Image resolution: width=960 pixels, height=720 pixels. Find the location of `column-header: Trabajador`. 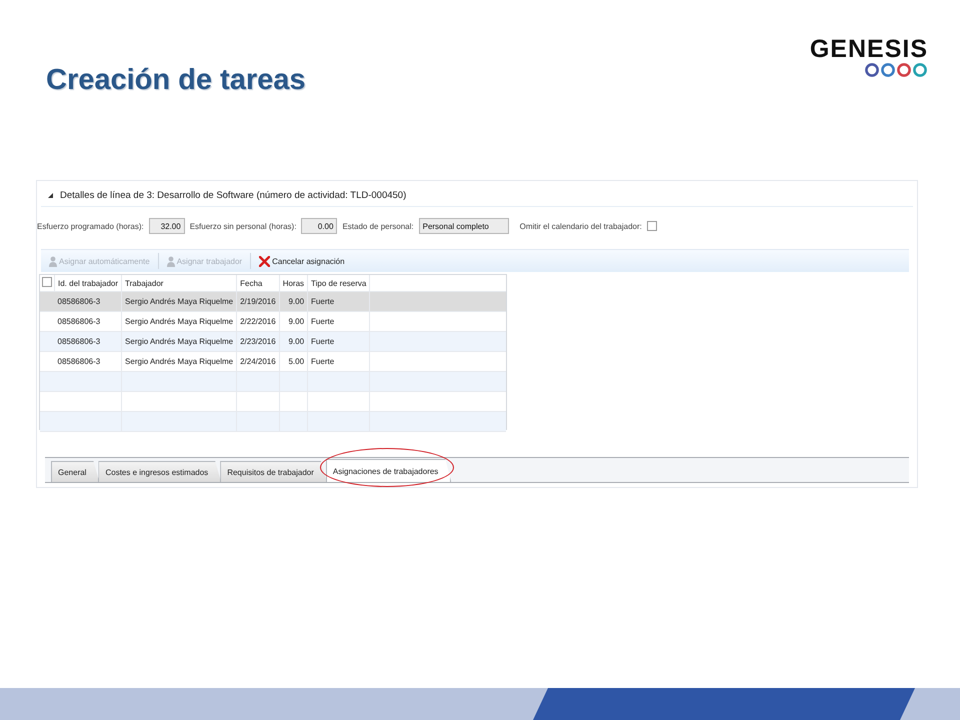

column-header: Trabajador is located at coordinates (179, 283).